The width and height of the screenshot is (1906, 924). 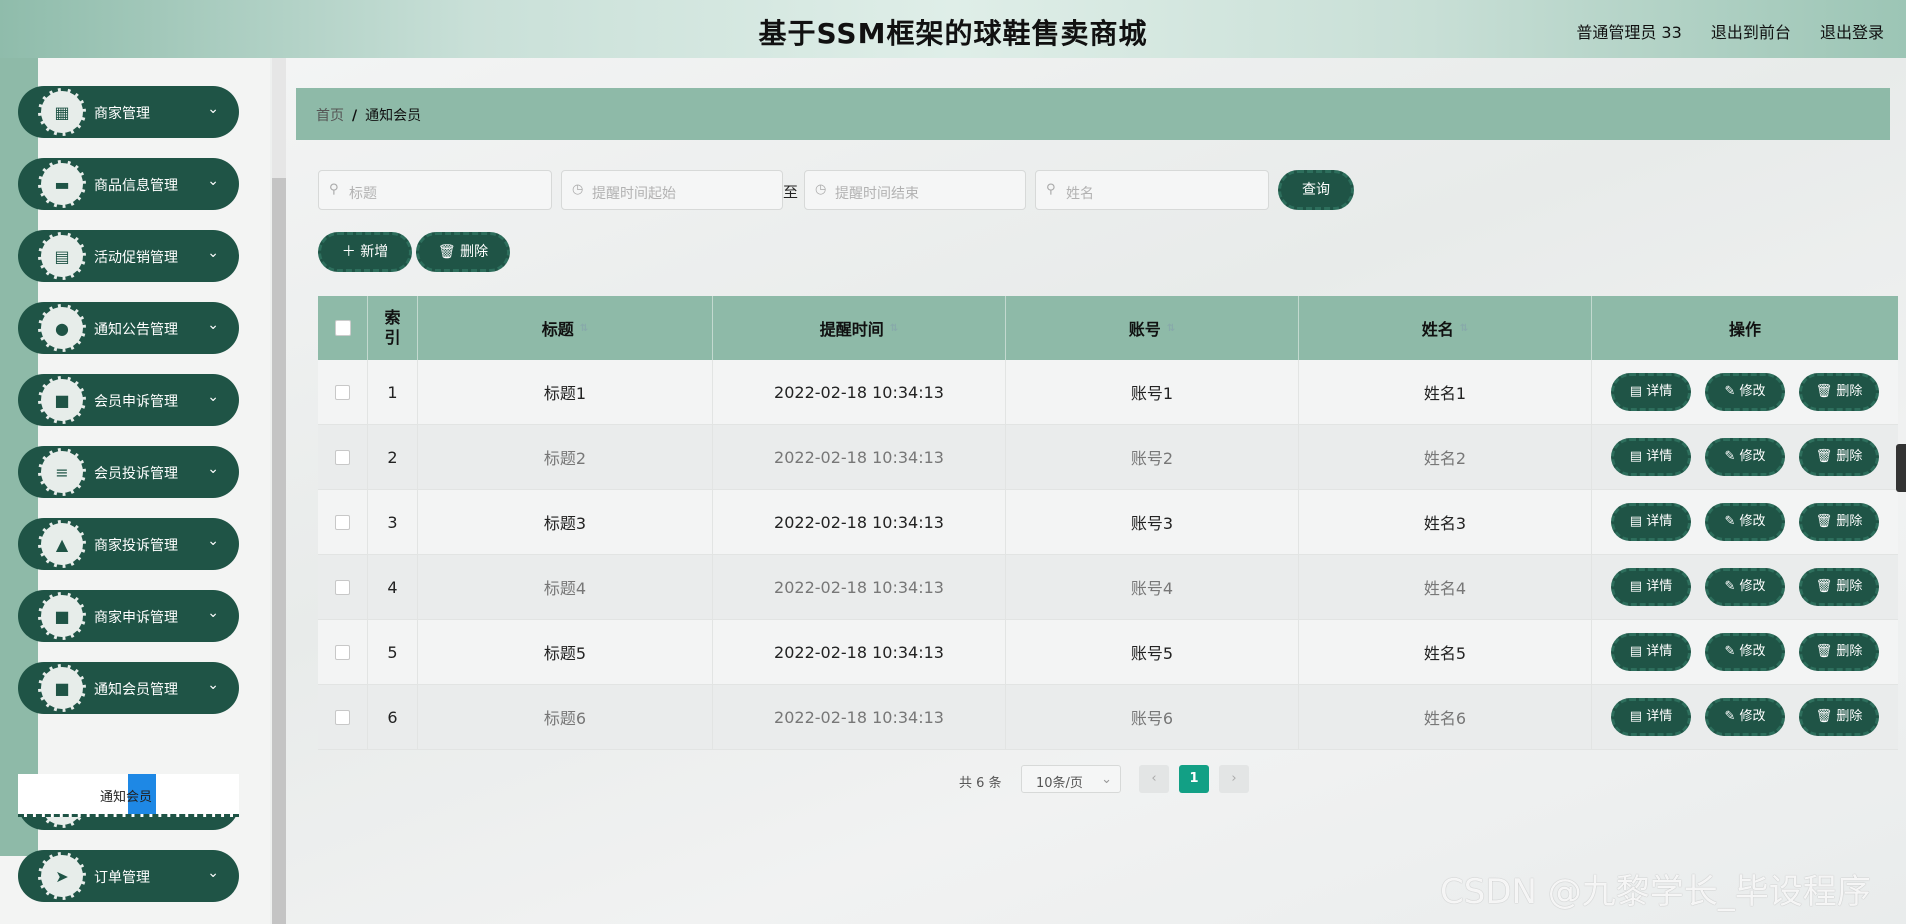 What do you see at coordinates (128, 400) in the screenshot?
I see `sidebar-item-5: ■ 会员申诉管理 ⌄` at bounding box center [128, 400].